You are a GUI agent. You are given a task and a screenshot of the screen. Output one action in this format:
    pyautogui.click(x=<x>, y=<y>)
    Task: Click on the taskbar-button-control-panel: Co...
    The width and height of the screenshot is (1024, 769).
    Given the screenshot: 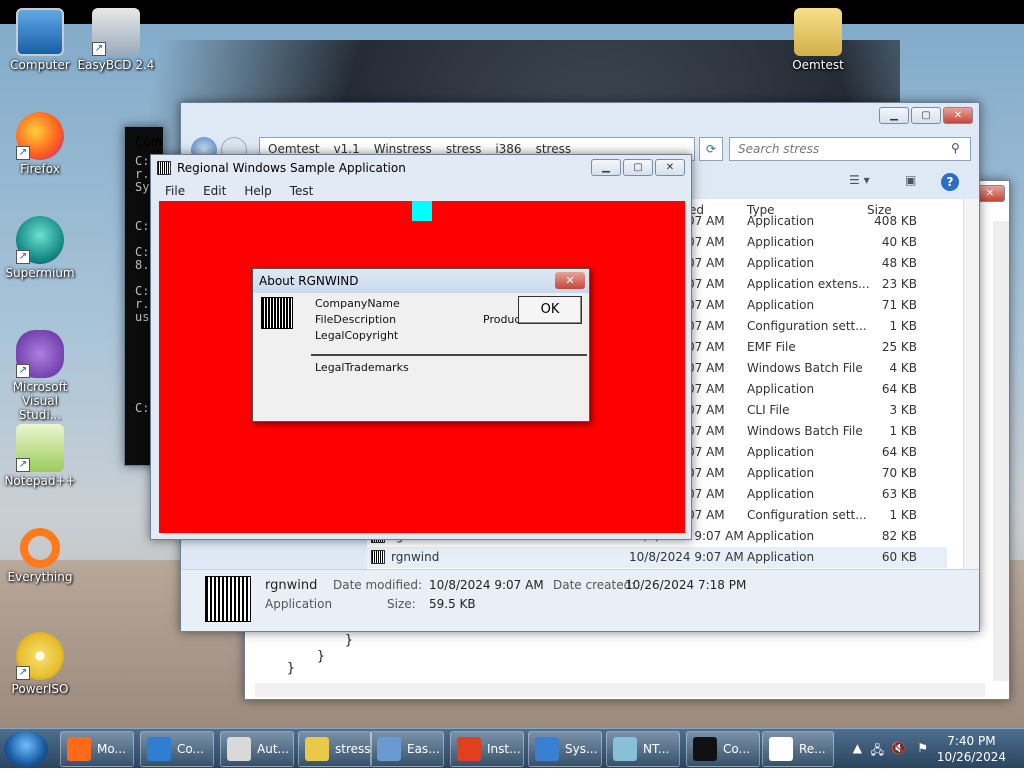 What is the action you would take?
    pyautogui.click(x=177, y=749)
    